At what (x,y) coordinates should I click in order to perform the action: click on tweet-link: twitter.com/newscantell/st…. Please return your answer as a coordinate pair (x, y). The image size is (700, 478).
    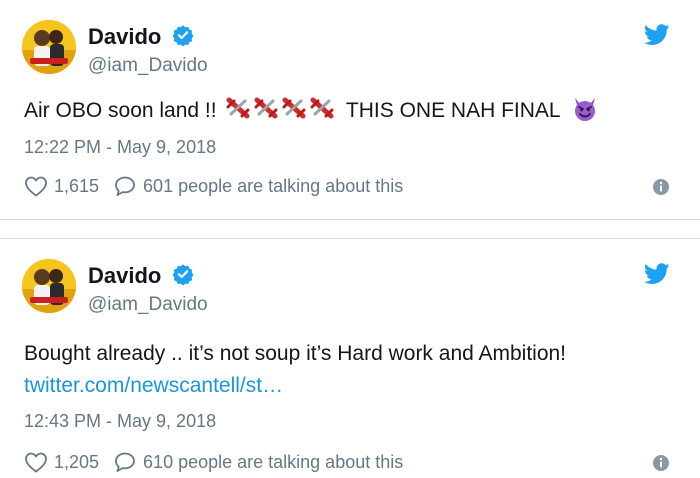
    Looking at the image, I should click on (153, 386).